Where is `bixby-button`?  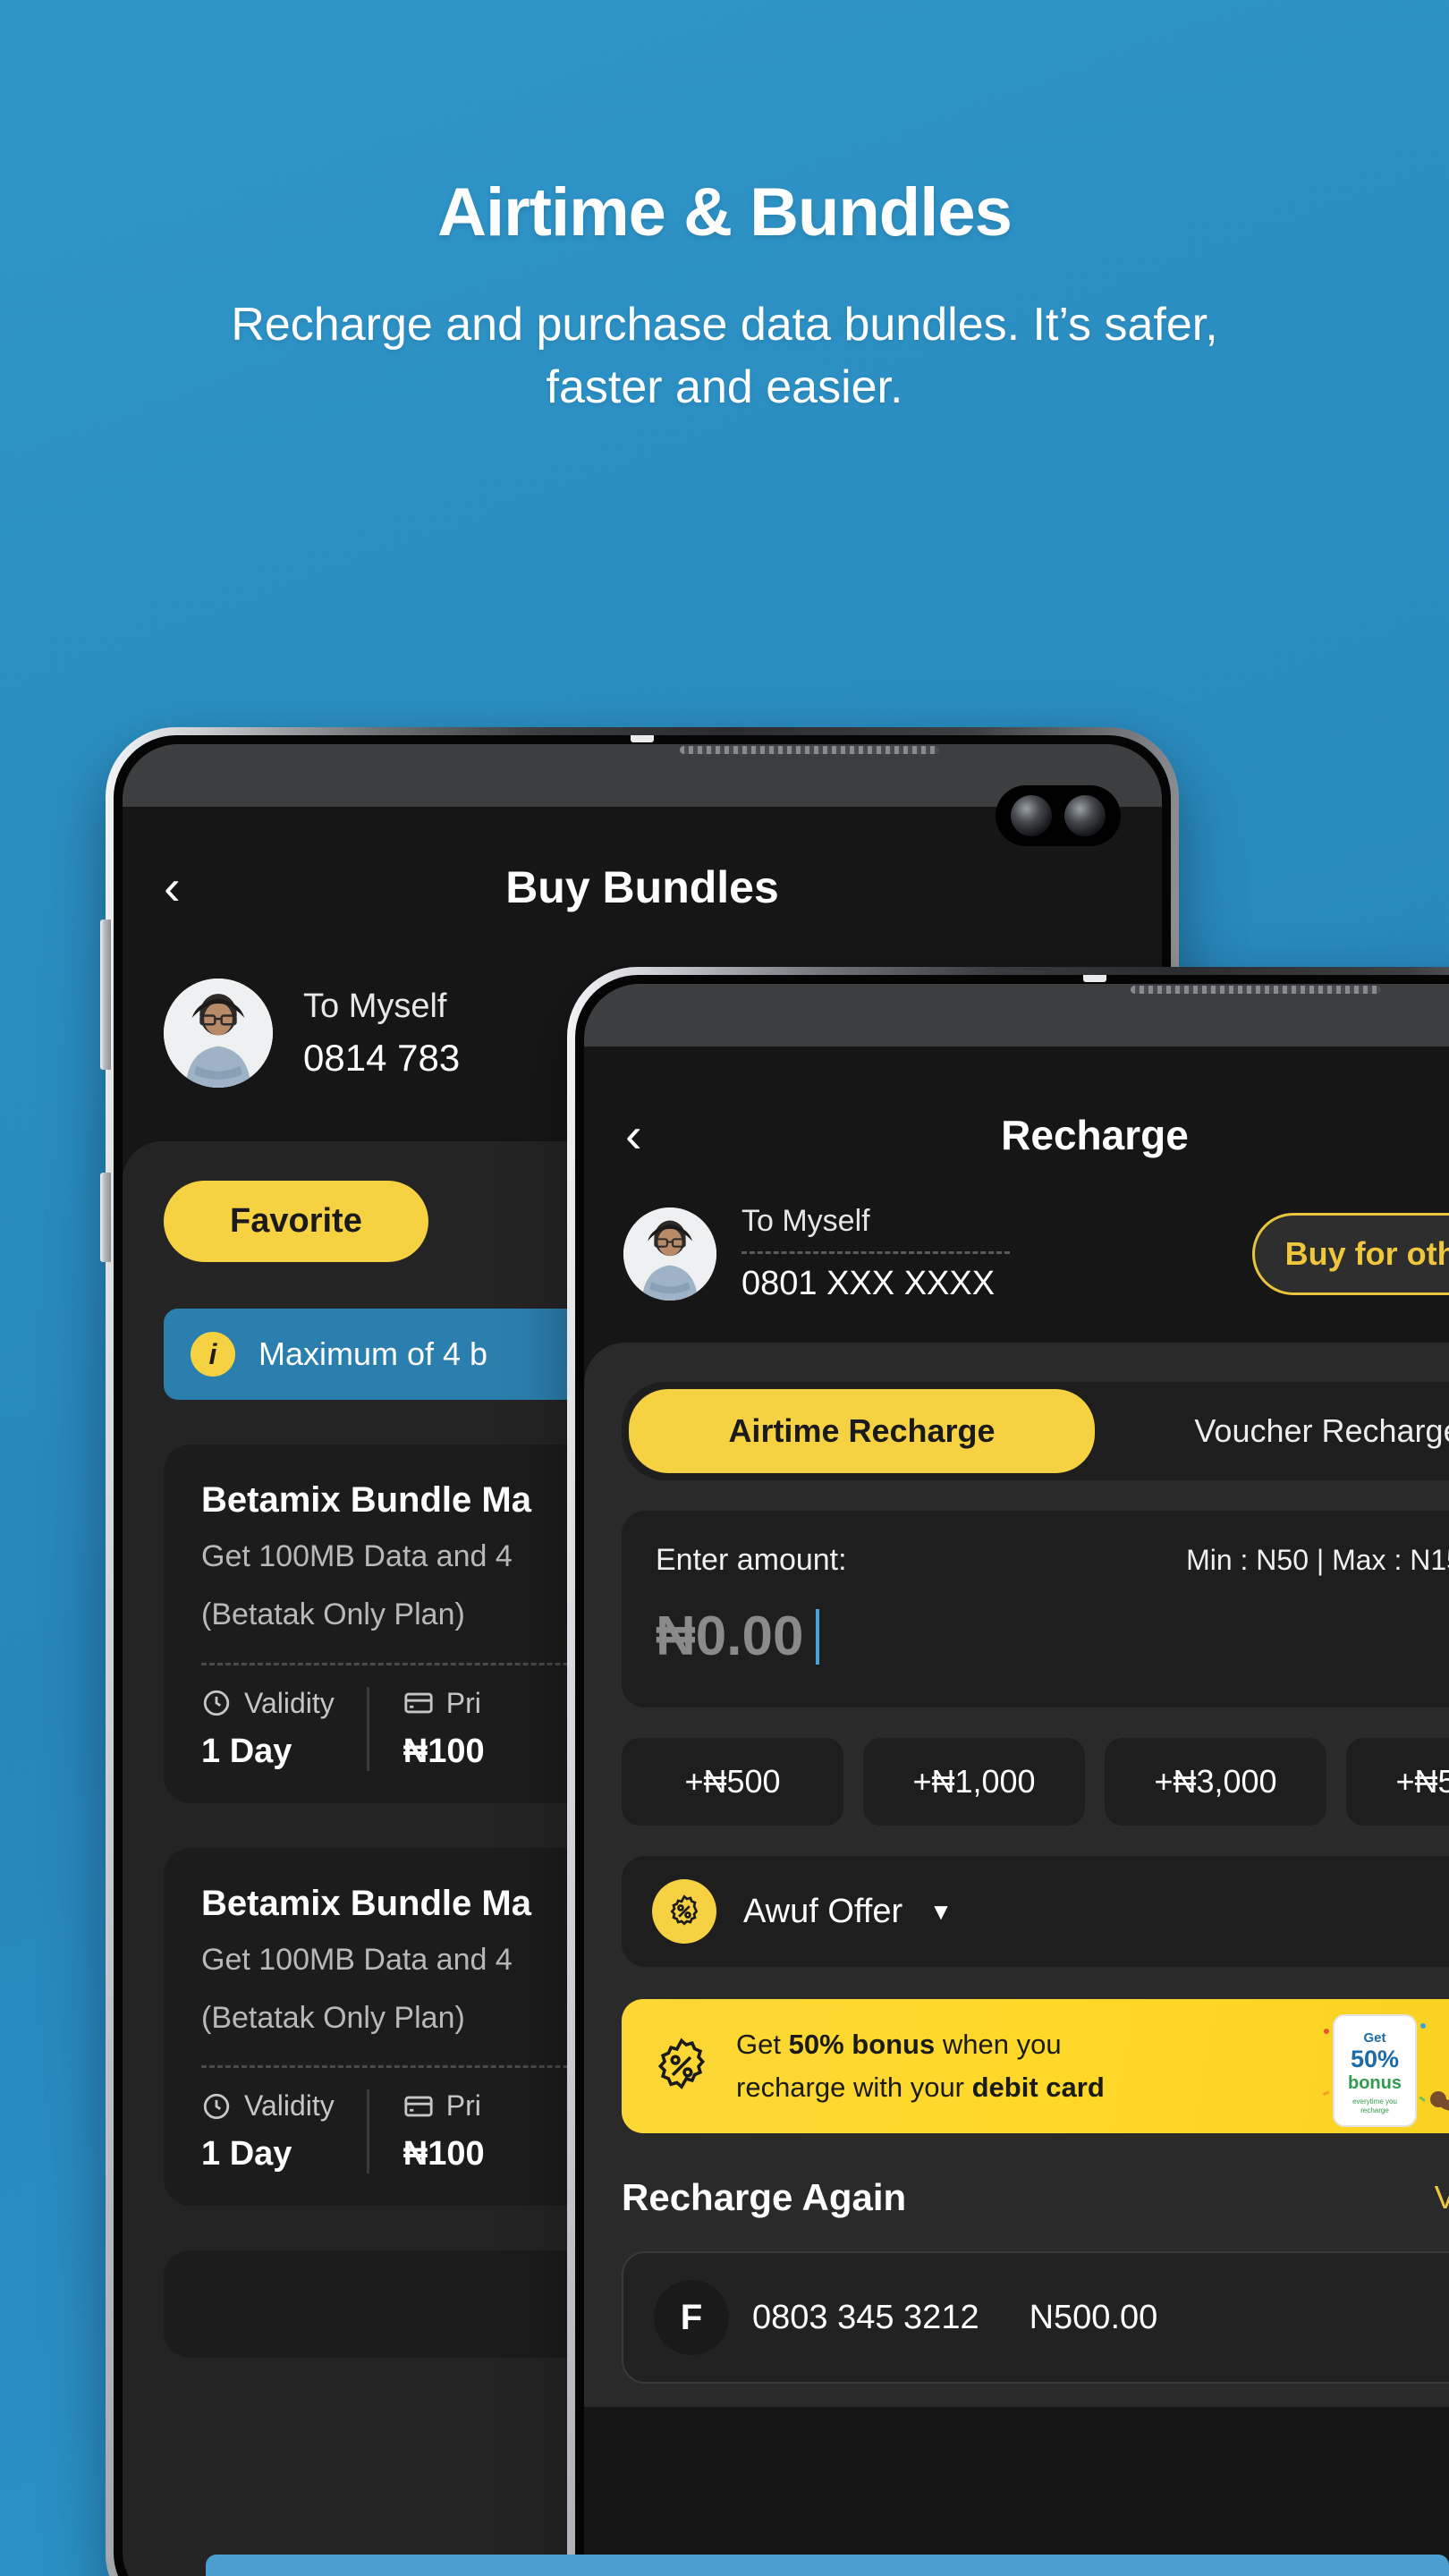
bixby-button is located at coordinates (105, 1217).